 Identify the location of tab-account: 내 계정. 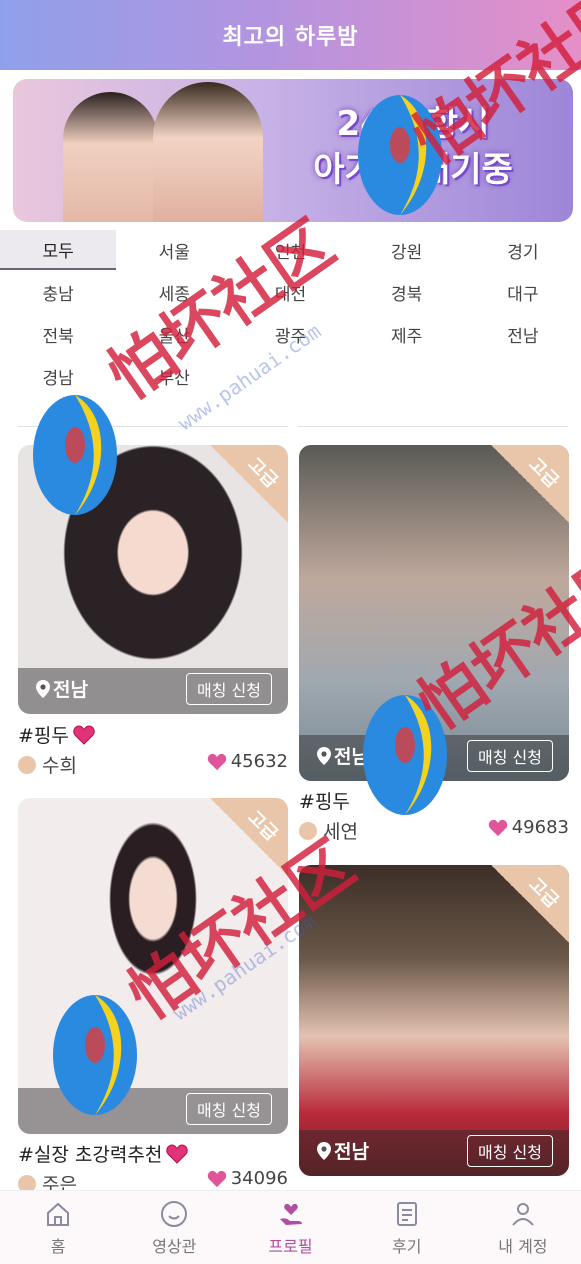
(523, 1227).